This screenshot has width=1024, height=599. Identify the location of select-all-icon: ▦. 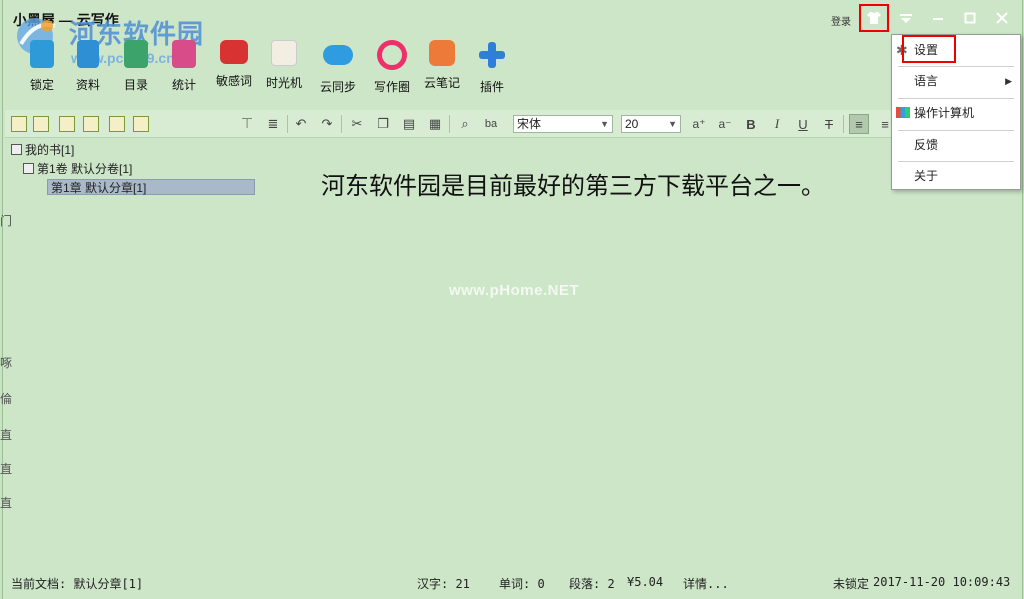
(435, 124).